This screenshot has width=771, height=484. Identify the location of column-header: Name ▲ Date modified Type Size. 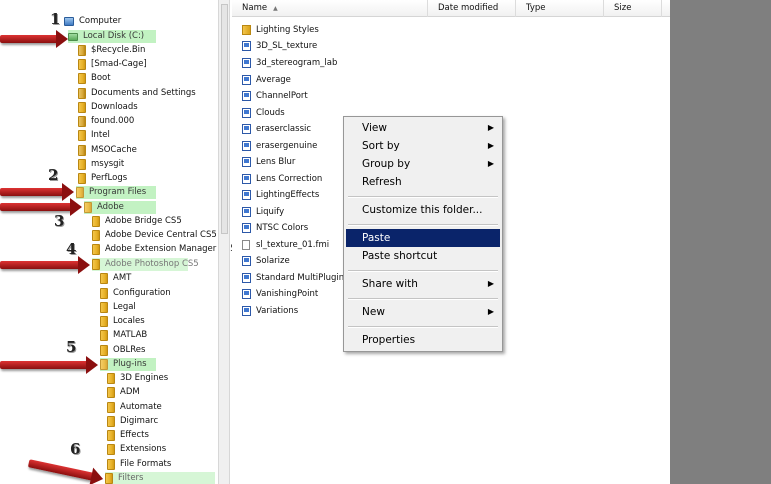
(451, 8).